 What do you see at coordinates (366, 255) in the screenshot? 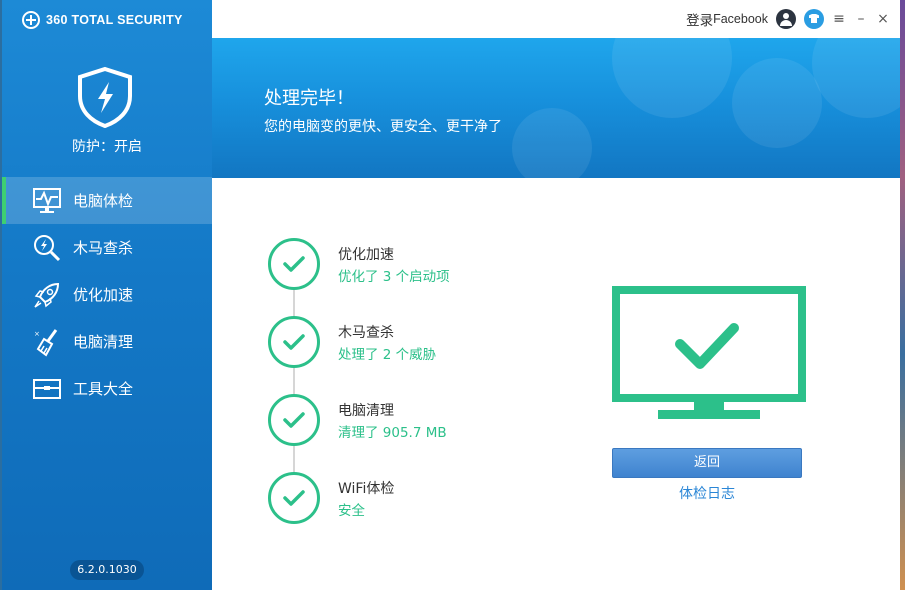
I see `step-title: 优化加速` at bounding box center [366, 255].